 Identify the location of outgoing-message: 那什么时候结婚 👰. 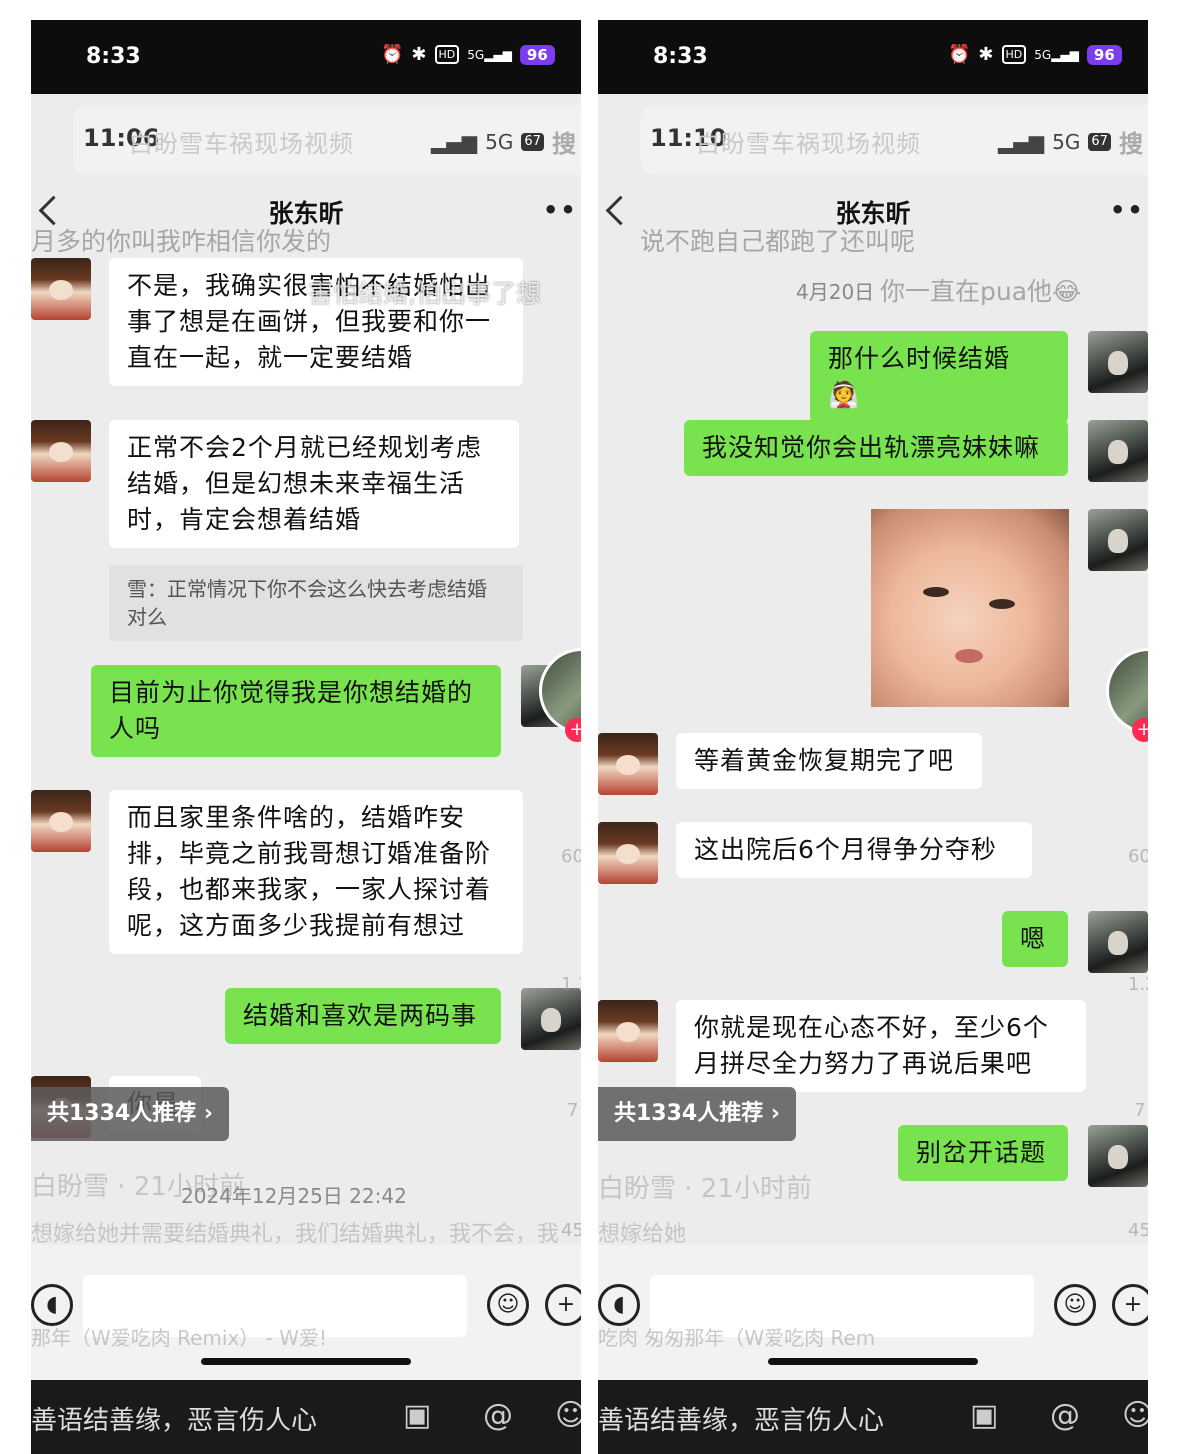
(939, 377).